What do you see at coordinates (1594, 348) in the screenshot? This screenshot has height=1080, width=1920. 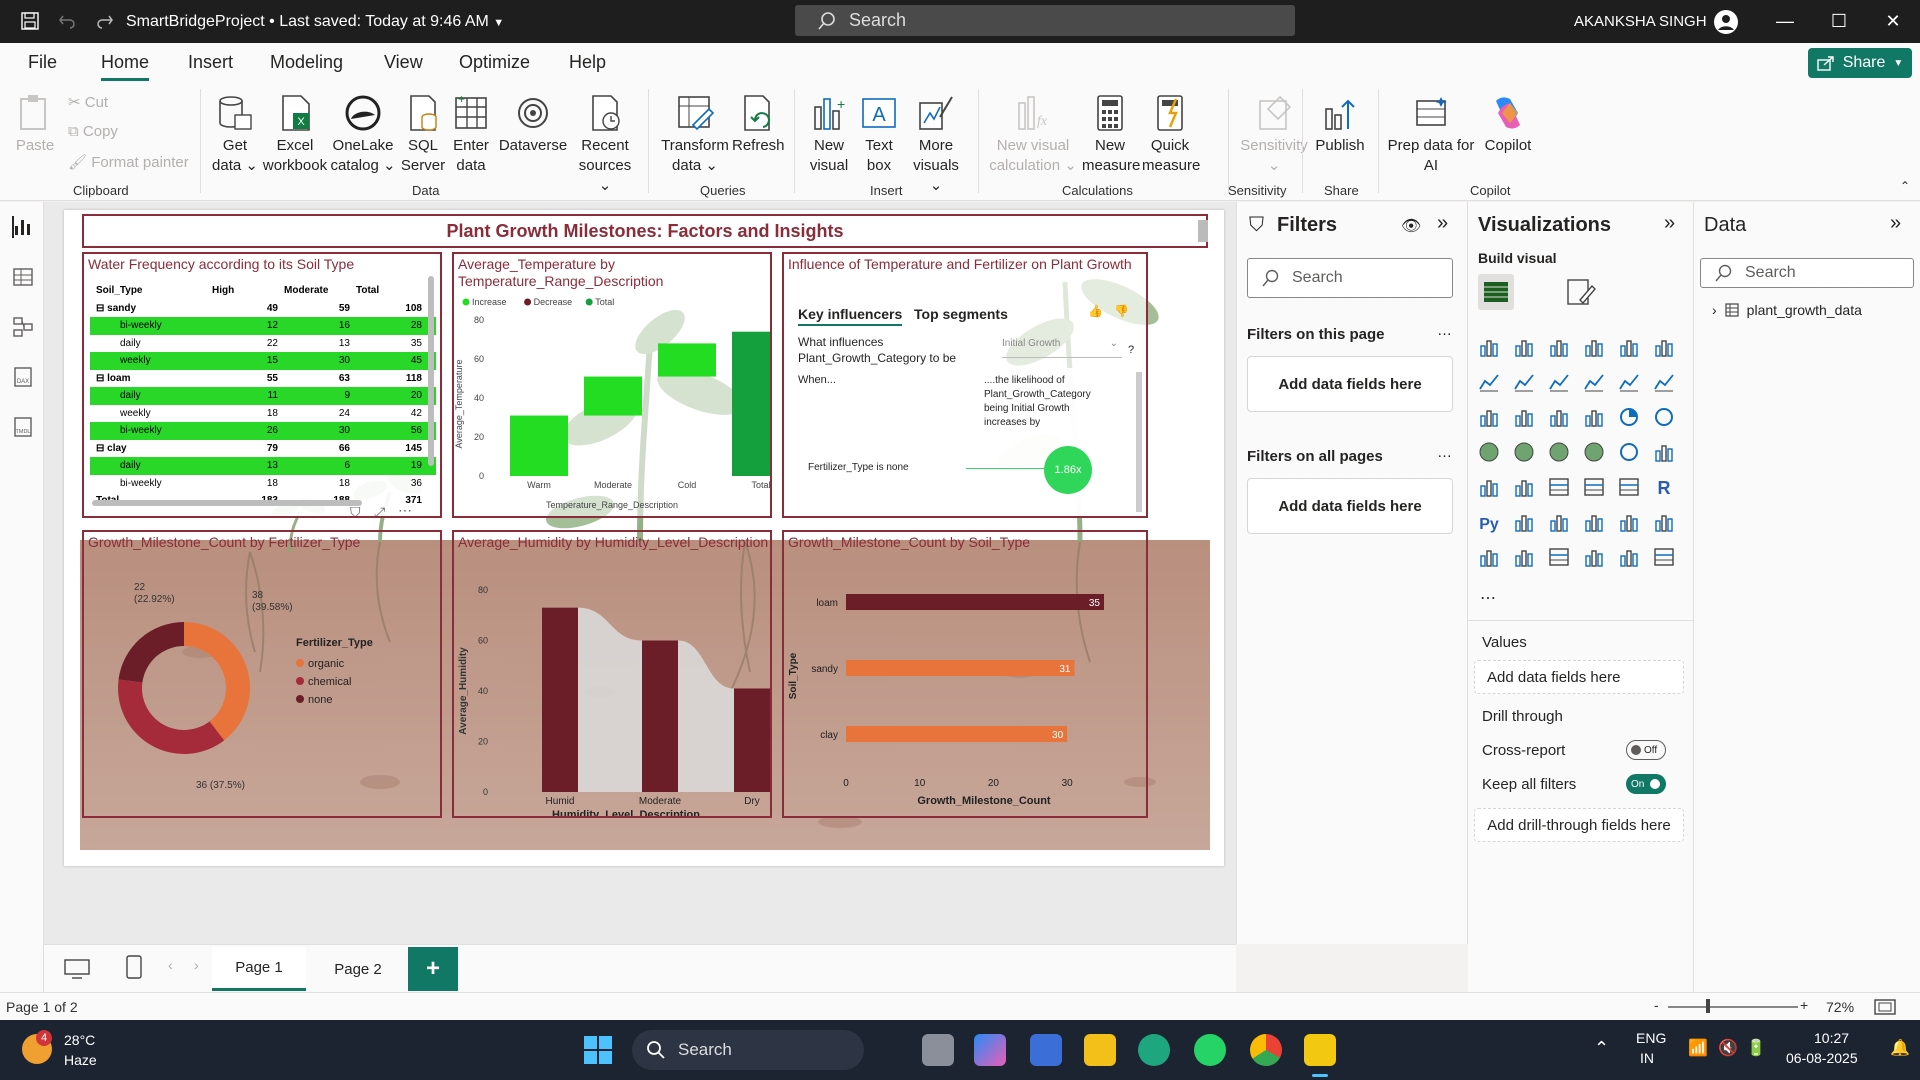 I see `clustered-column-chart-icon` at bounding box center [1594, 348].